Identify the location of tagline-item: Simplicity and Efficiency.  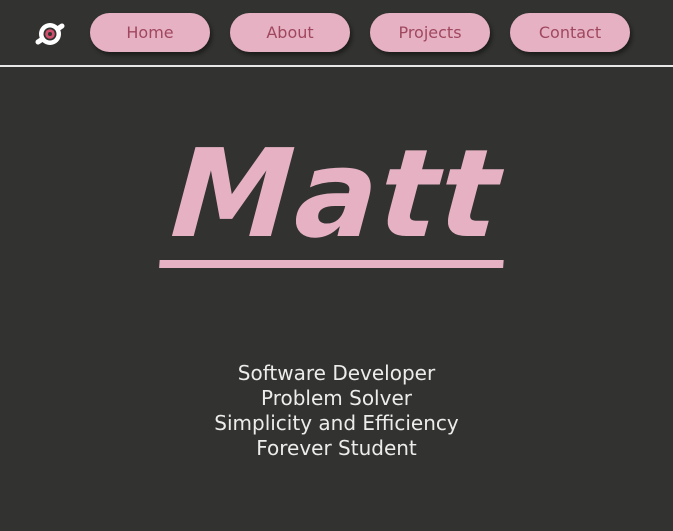
(336, 423).